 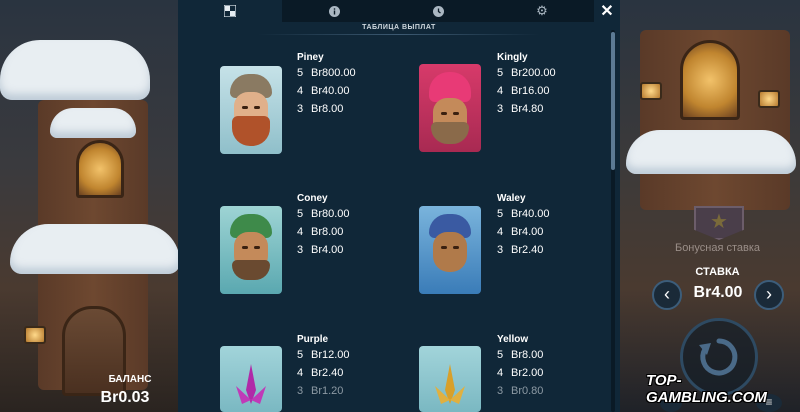 I want to click on paytable-icon, so click(x=230, y=11).